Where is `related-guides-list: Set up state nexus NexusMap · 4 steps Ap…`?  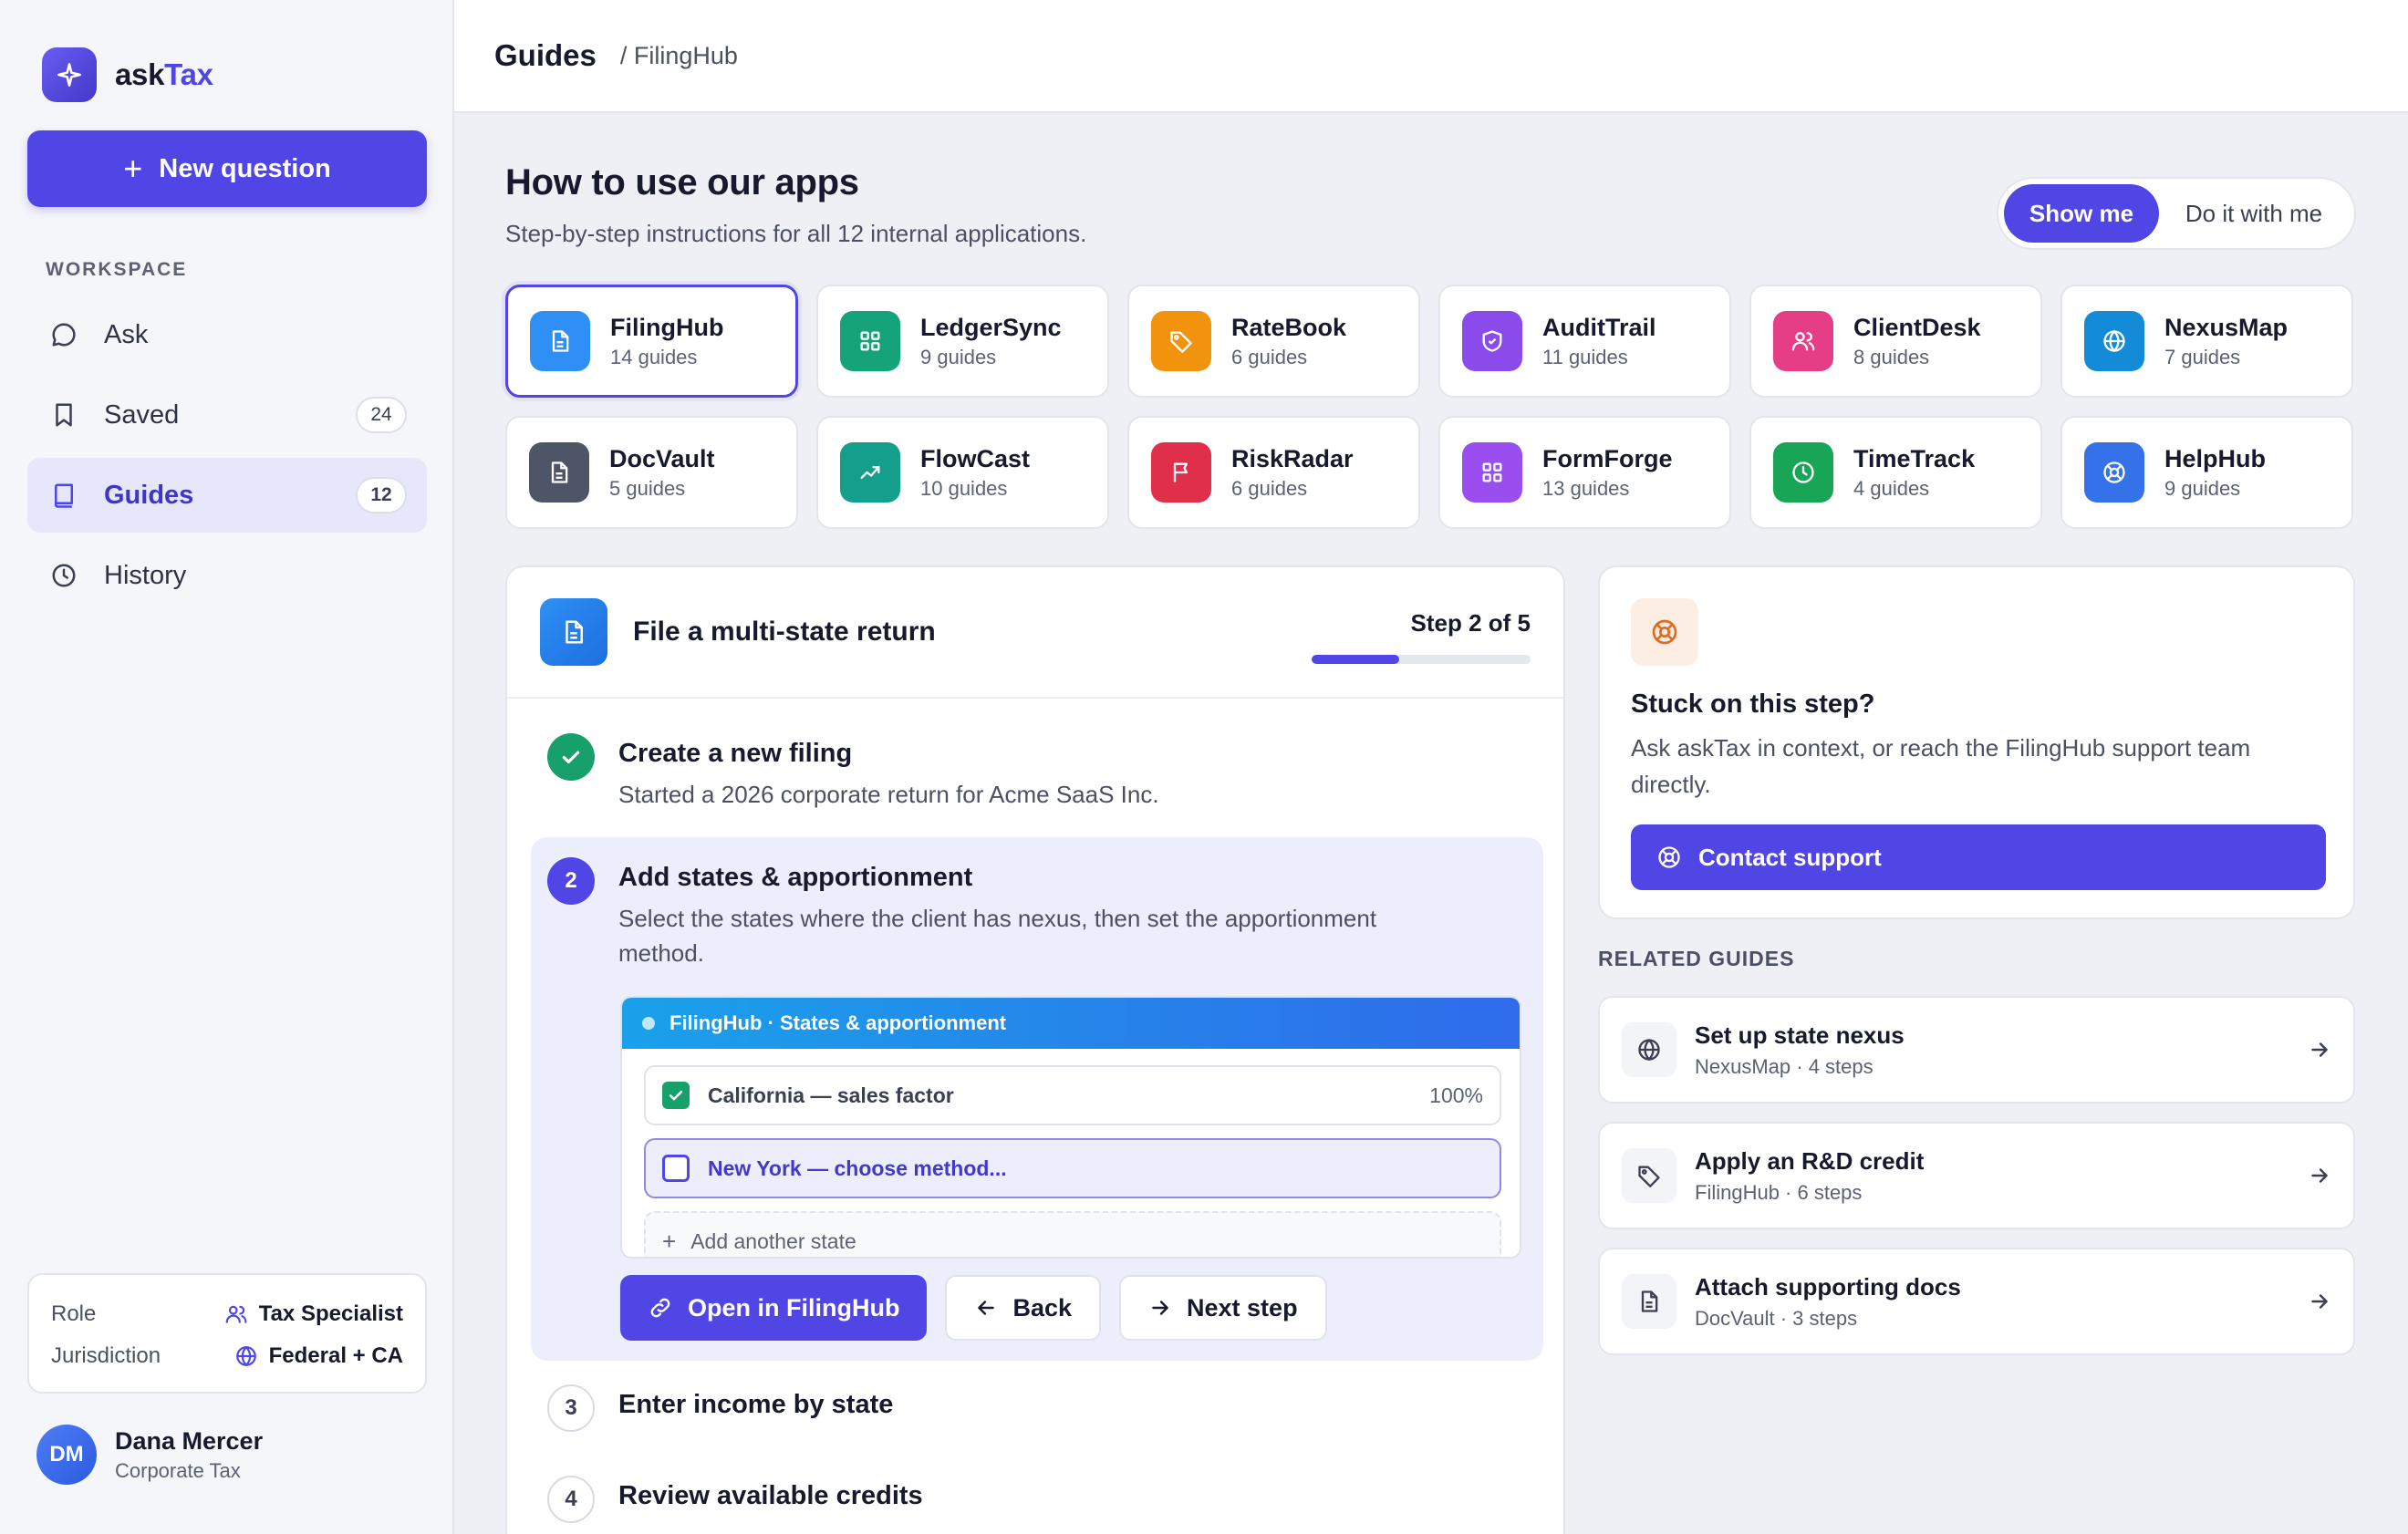
related-guides-list: Set up state nexus NexusMap · 4 steps Ap… is located at coordinates (1976, 1184).